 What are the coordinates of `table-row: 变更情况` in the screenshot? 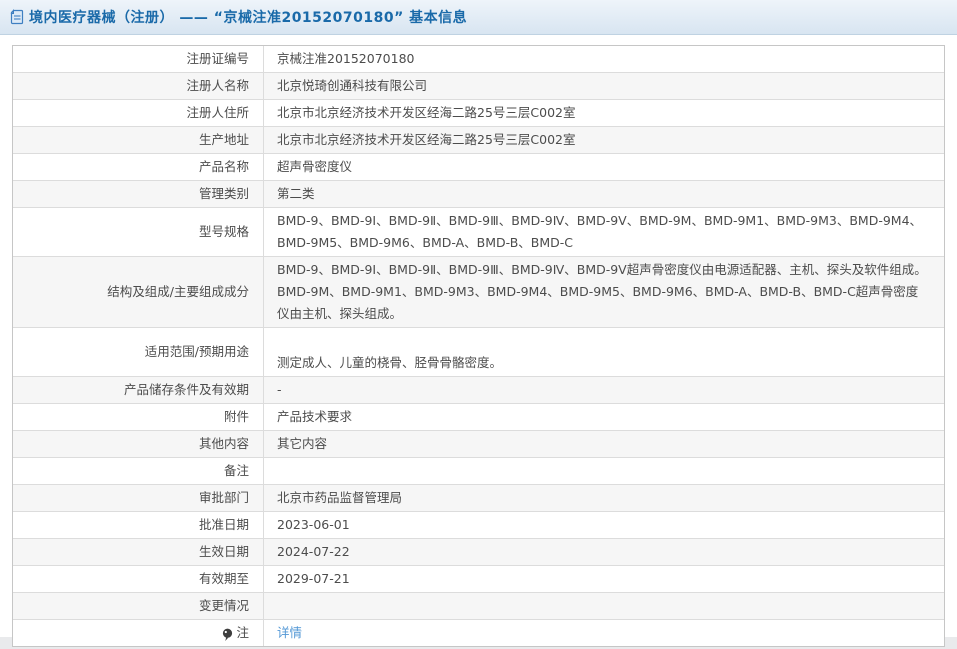 It's located at (478, 606).